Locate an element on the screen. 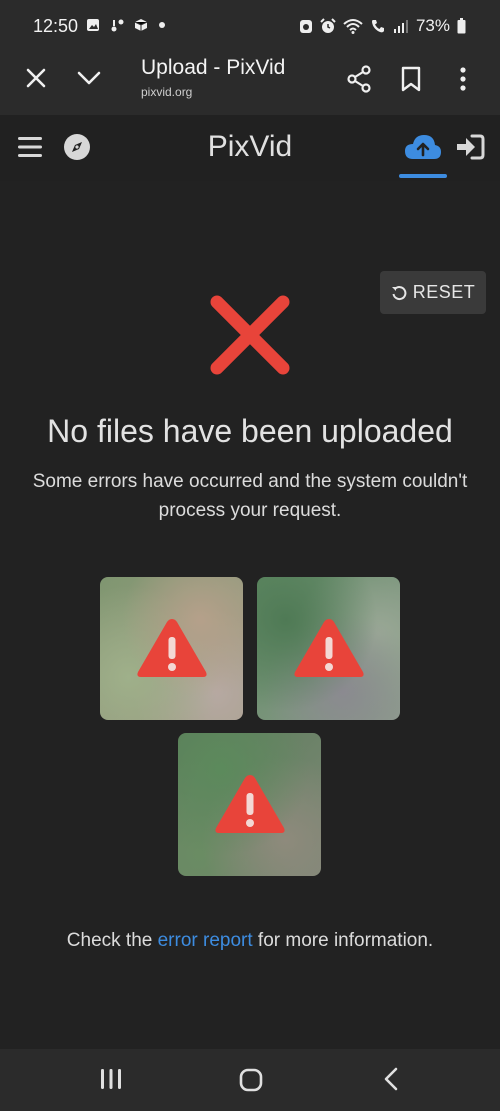 This screenshot has height=1111, width=500. status-left-icons is located at coordinates (126, 25).